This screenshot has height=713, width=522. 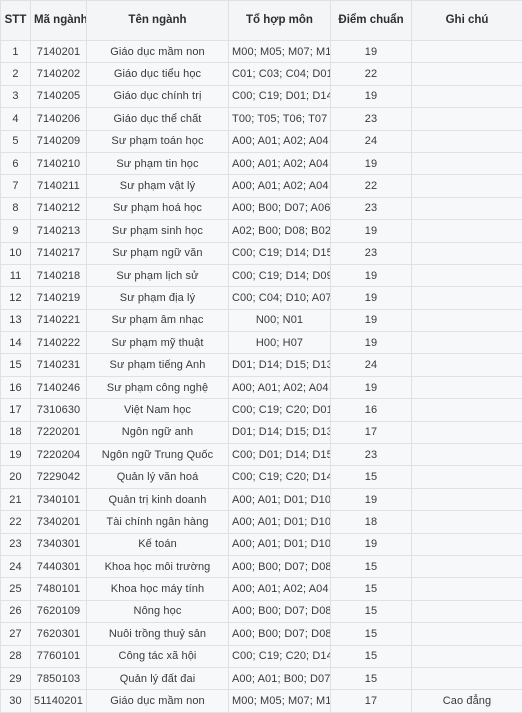 I want to click on cell-score: 16, so click(x=371, y=410).